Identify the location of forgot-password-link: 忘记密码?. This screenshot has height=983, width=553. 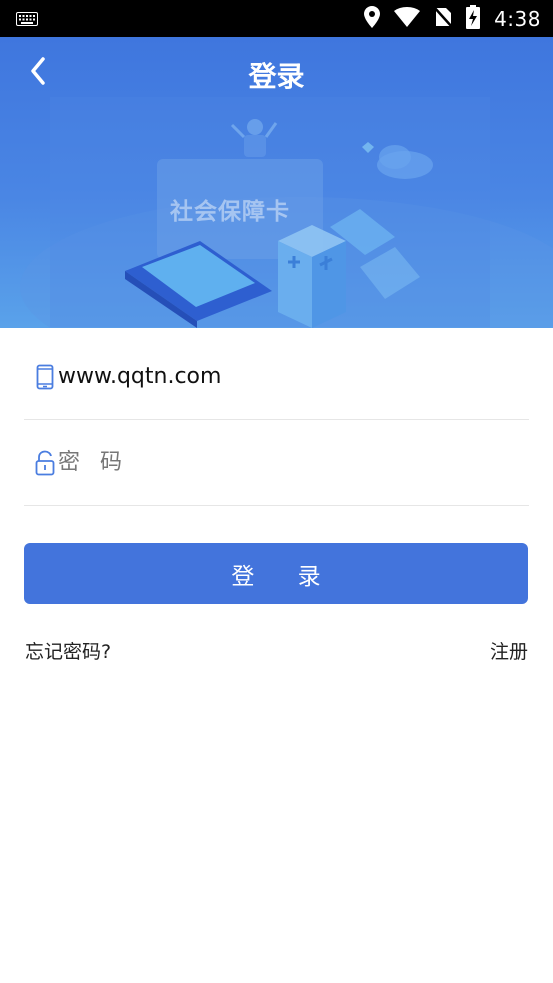
(68, 650).